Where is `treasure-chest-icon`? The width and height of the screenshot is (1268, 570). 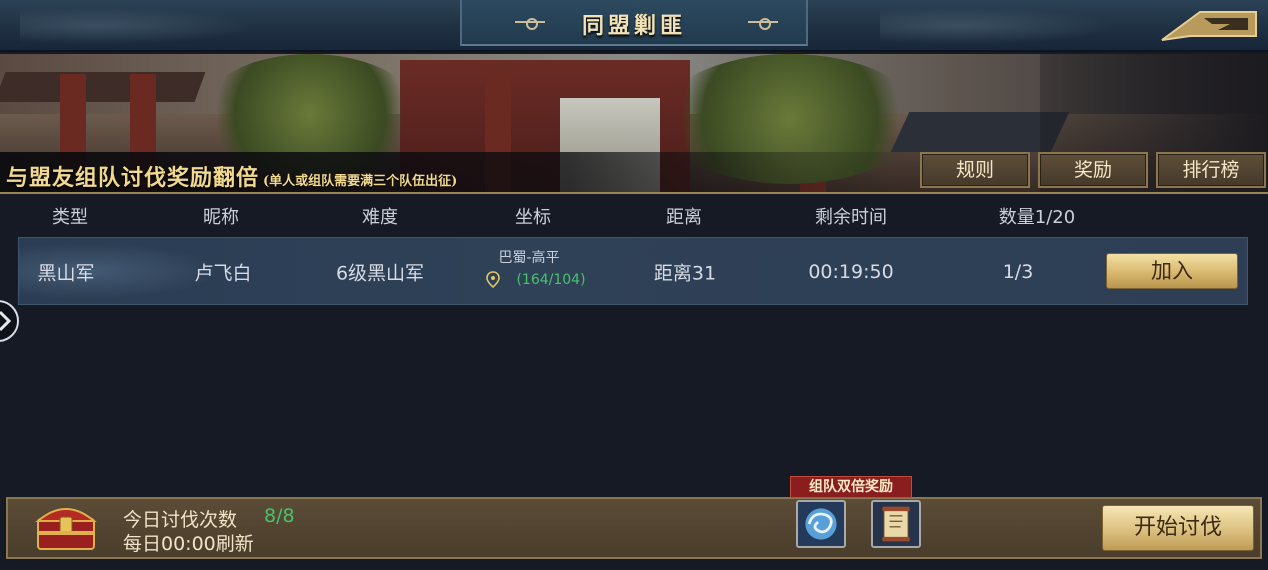 treasure-chest-icon is located at coordinates (66, 529).